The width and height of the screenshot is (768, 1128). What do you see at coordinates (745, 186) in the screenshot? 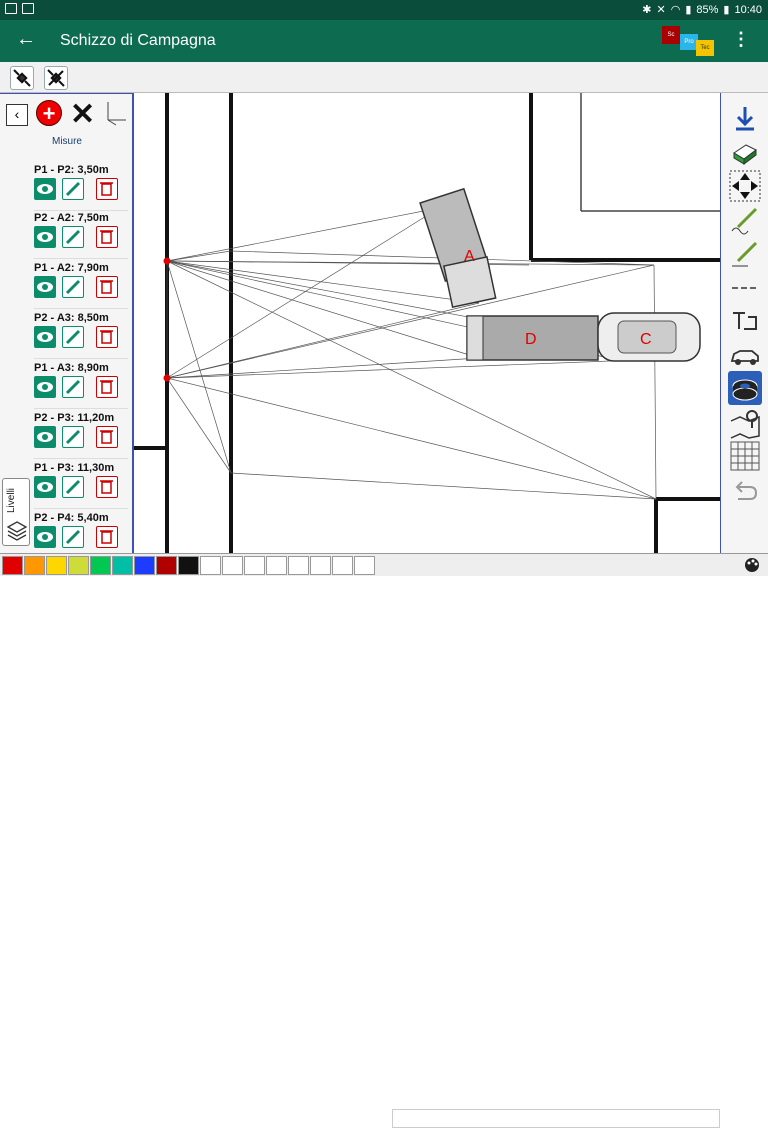
I see `move-icon` at bounding box center [745, 186].